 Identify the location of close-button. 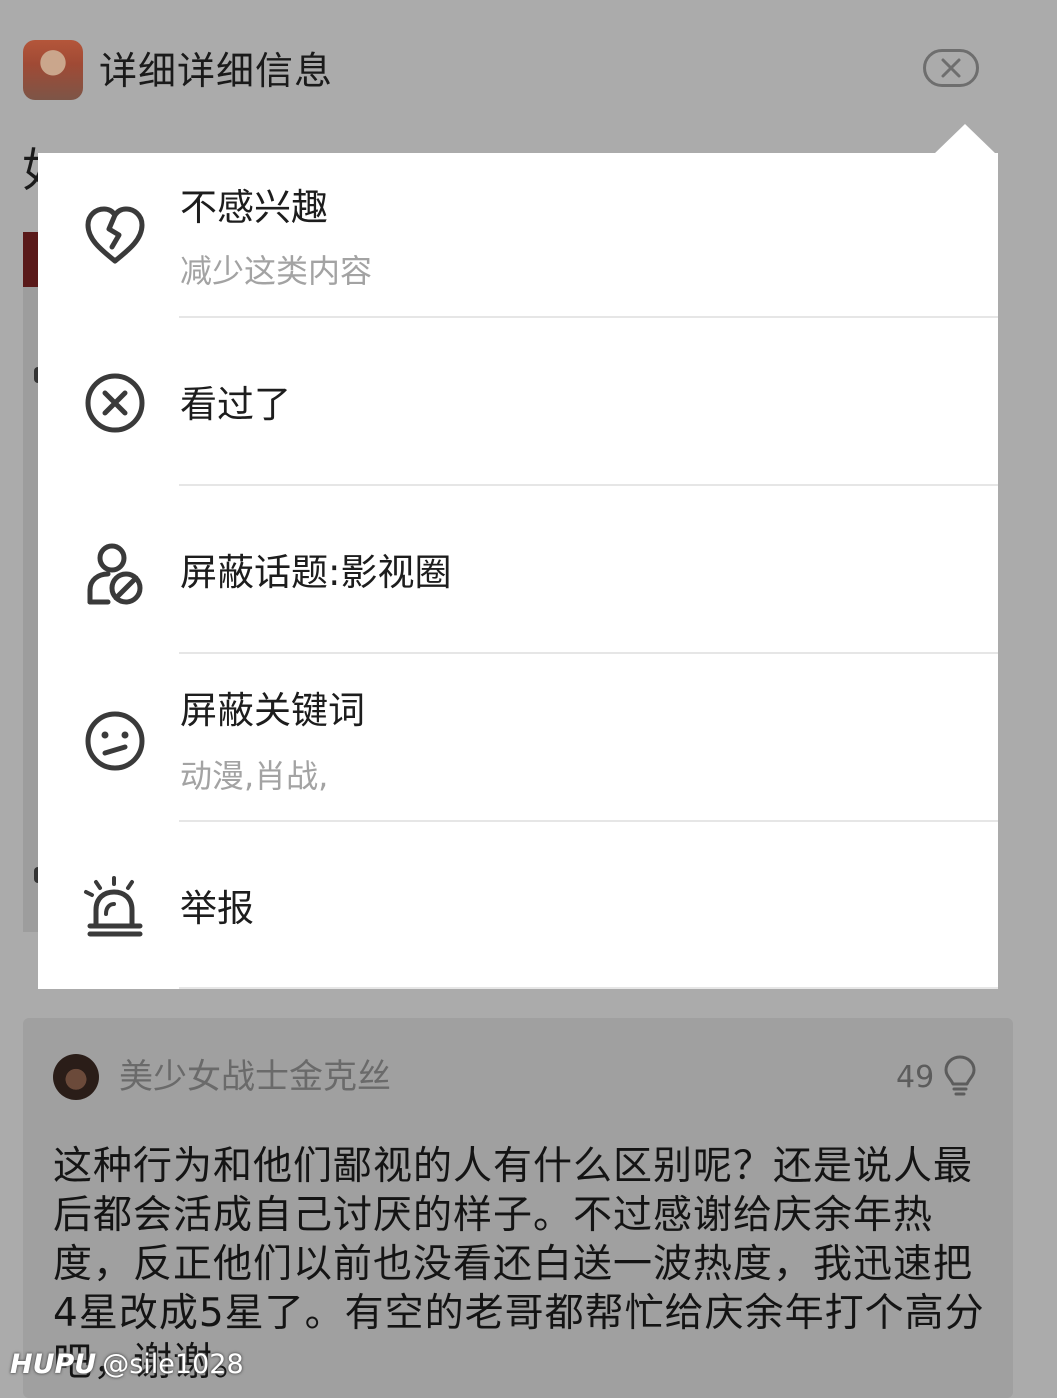
(951, 68).